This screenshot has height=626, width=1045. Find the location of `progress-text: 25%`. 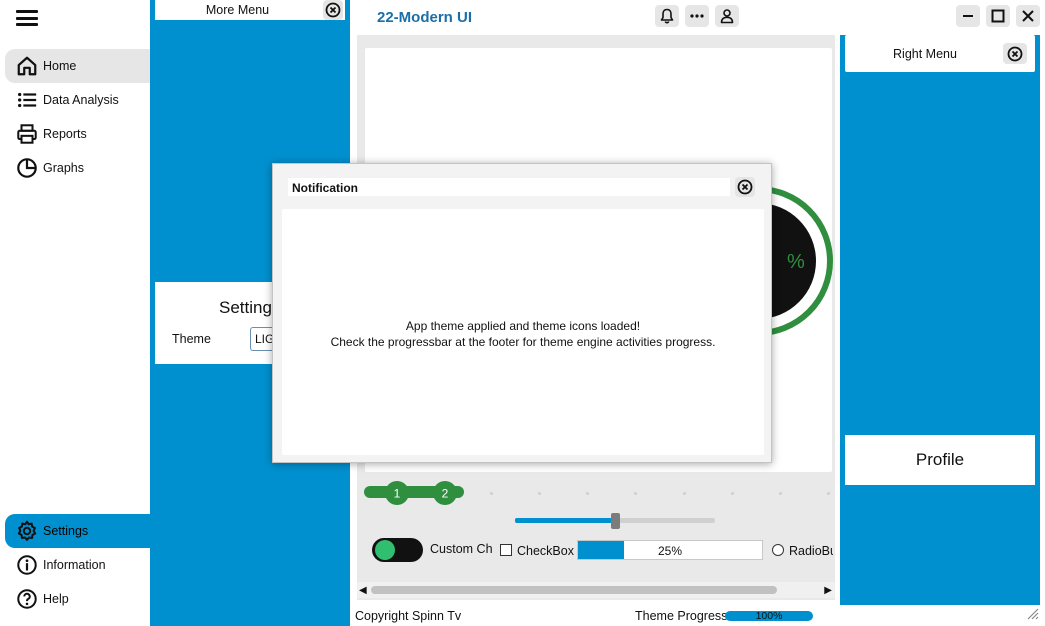

progress-text: 25% is located at coordinates (670, 551).